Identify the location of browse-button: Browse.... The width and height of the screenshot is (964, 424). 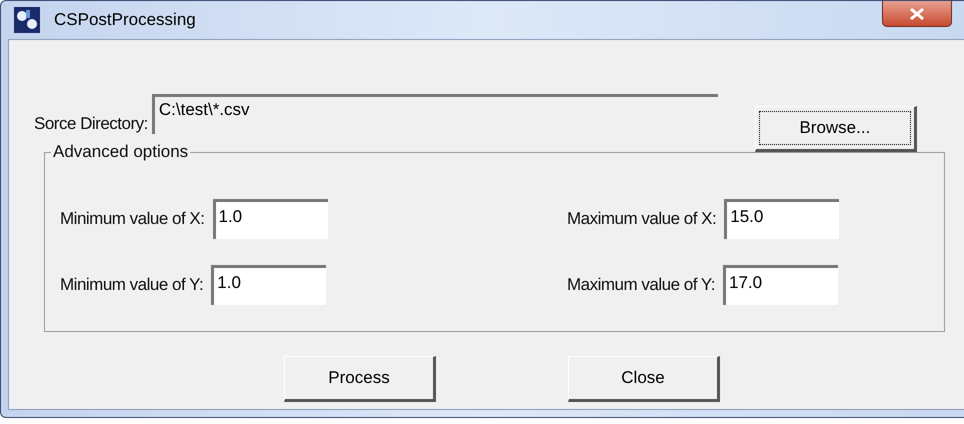
(835, 129).